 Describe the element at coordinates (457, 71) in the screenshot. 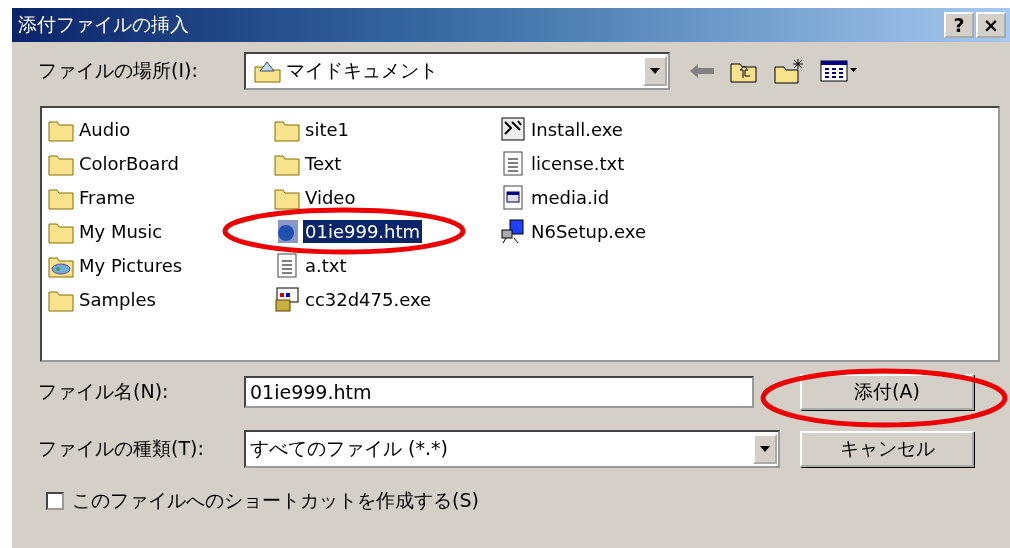

I see `location-dropdown: マイドキュメント` at that location.